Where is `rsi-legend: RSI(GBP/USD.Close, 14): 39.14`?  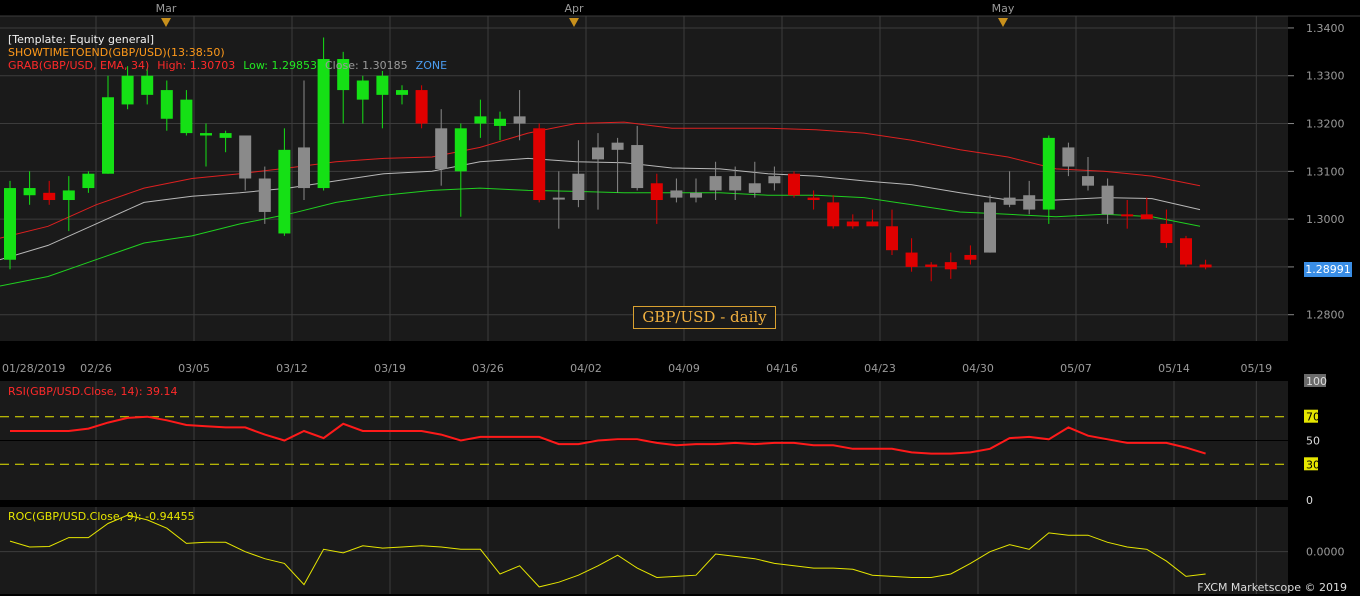
rsi-legend: RSI(GBP/USD.Close, 14): 39.14 is located at coordinates (93, 391).